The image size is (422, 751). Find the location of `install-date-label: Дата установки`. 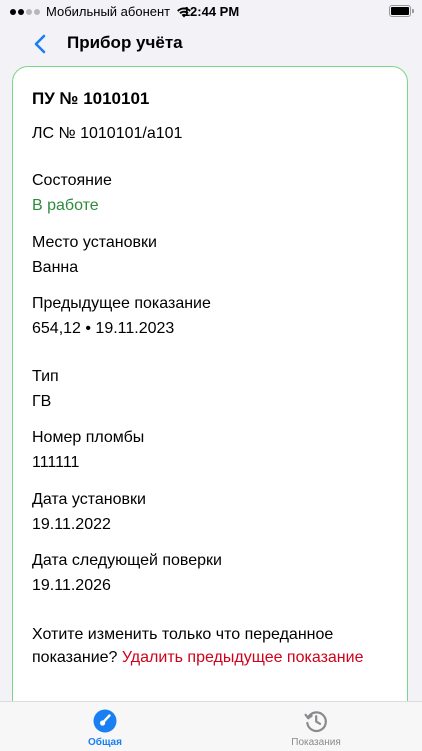

install-date-label: Дата установки is located at coordinates (89, 499).